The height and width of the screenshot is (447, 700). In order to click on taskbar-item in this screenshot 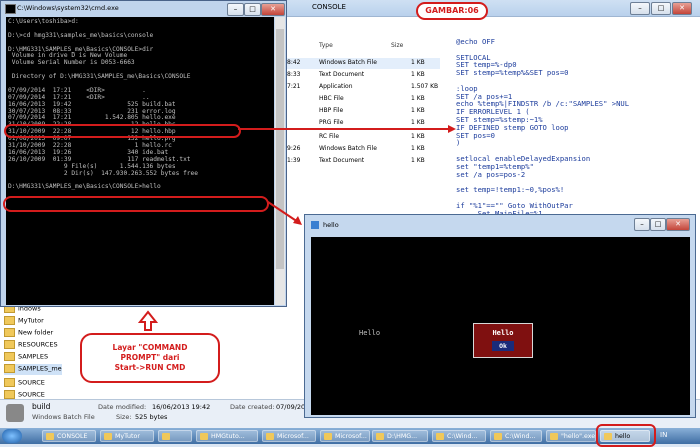, I will do `click(175, 436)`.